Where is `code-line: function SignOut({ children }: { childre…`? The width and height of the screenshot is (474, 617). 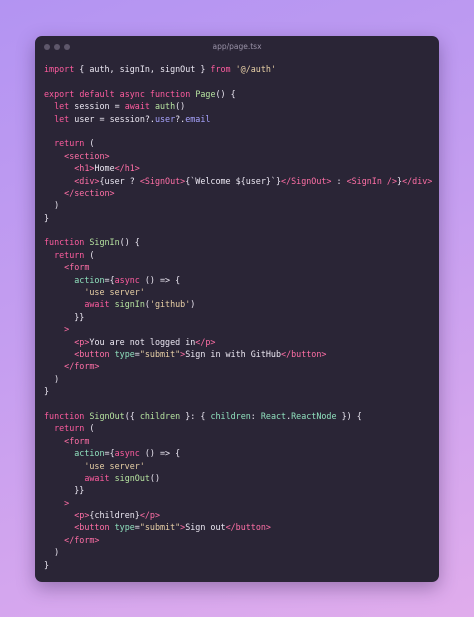
code-line: function SignOut({ children }: { childre… is located at coordinates (238, 416).